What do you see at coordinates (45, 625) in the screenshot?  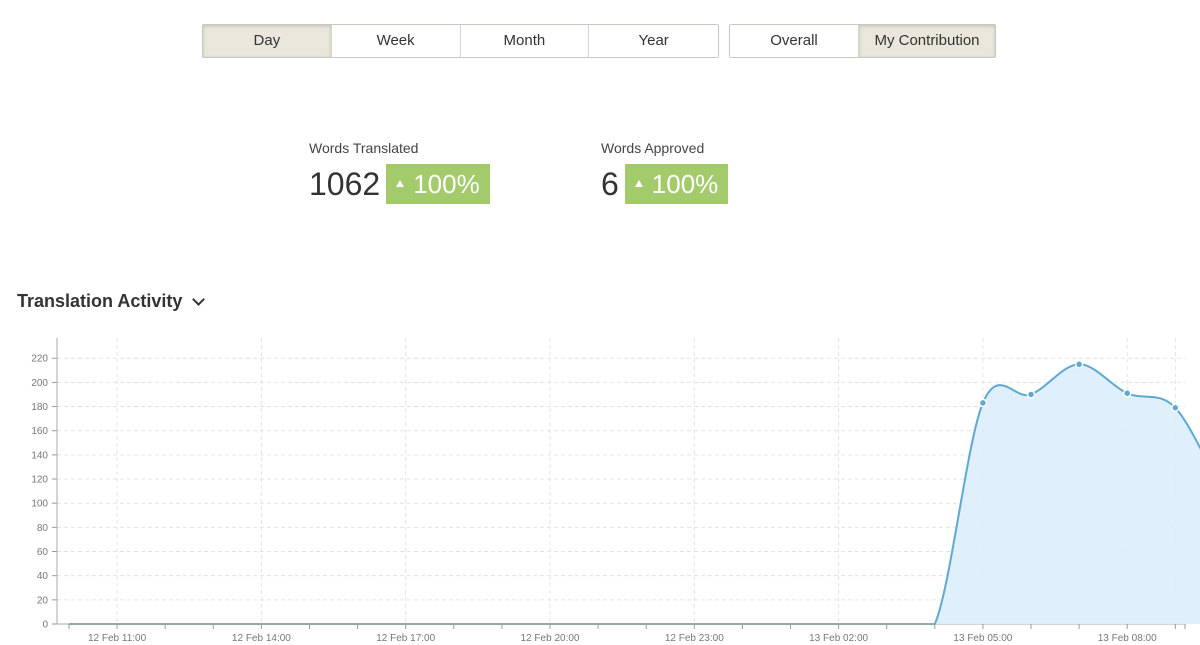 I see `y-tick-label: 0` at bounding box center [45, 625].